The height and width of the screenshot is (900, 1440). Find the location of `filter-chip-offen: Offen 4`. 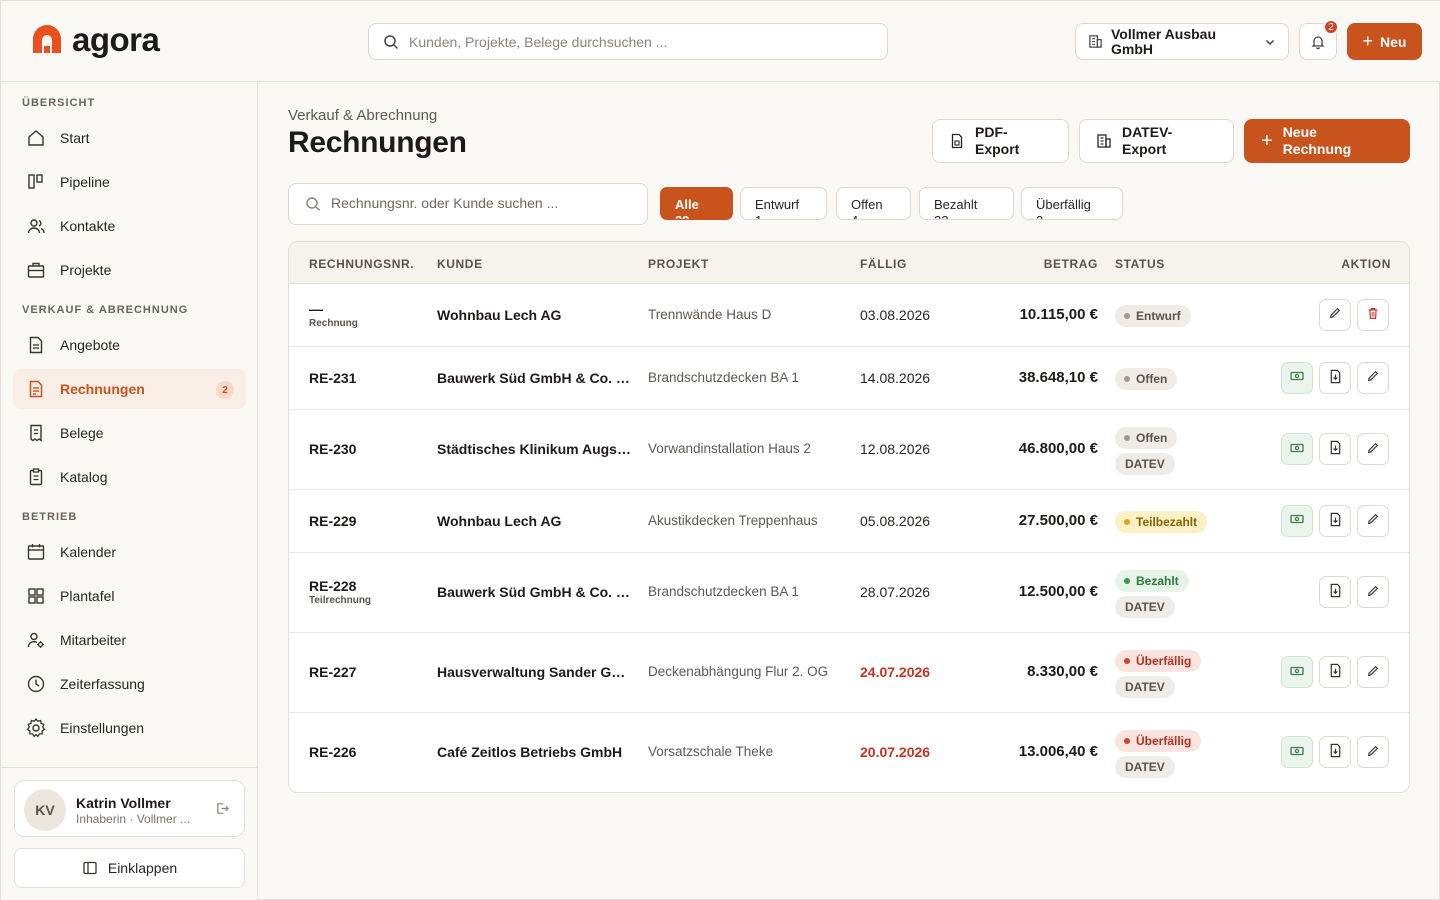

filter-chip-offen: Offen 4 is located at coordinates (873, 203).